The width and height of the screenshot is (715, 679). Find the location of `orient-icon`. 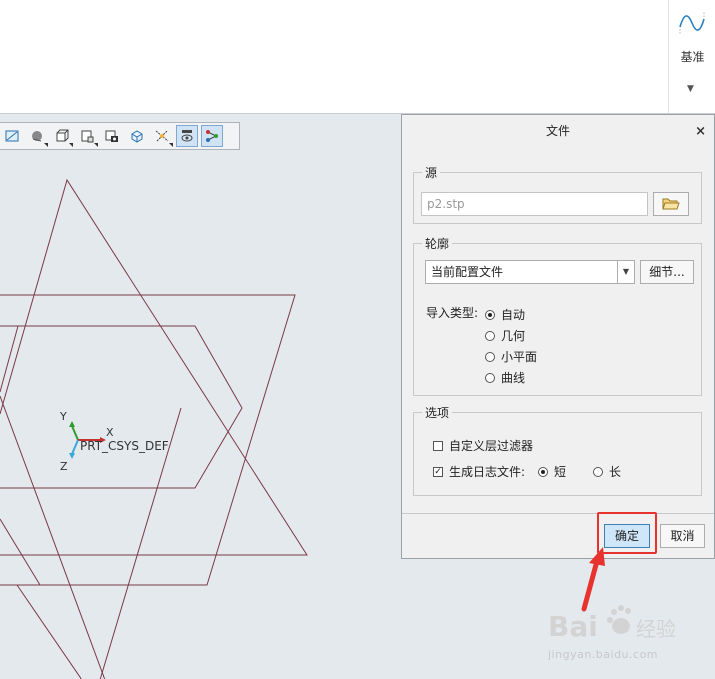

orient-icon is located at coordinates (137, 136).